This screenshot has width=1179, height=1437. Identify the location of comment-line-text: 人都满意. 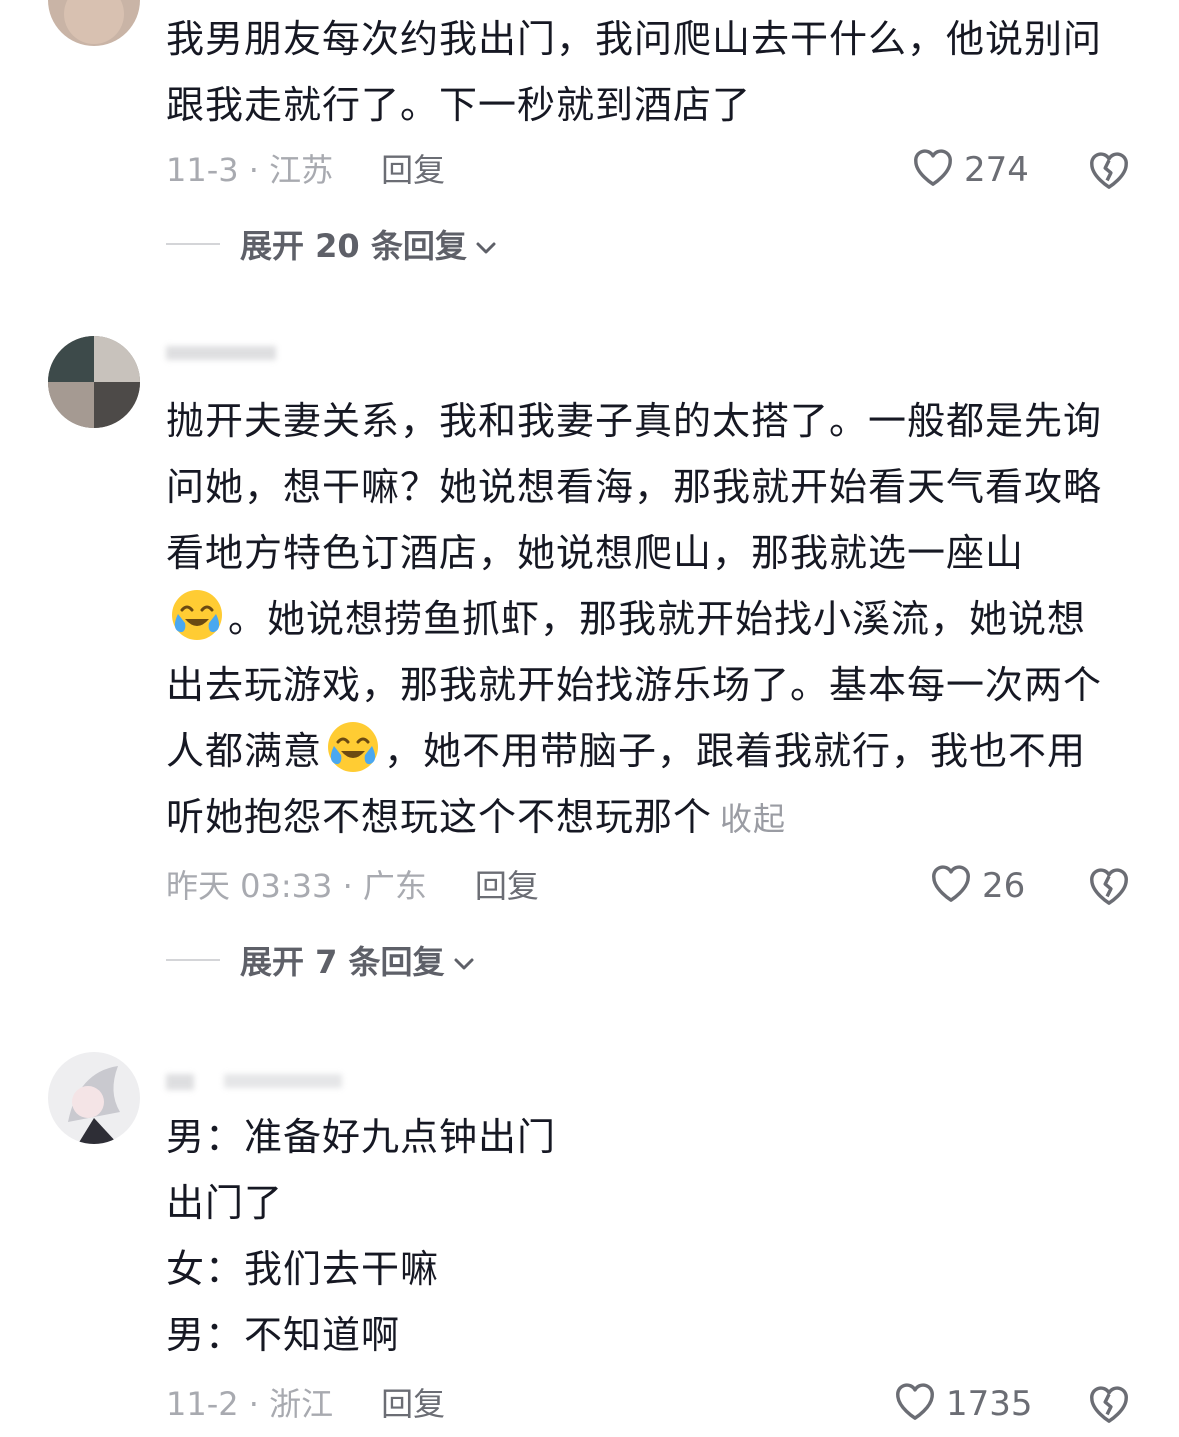
(244, 751).